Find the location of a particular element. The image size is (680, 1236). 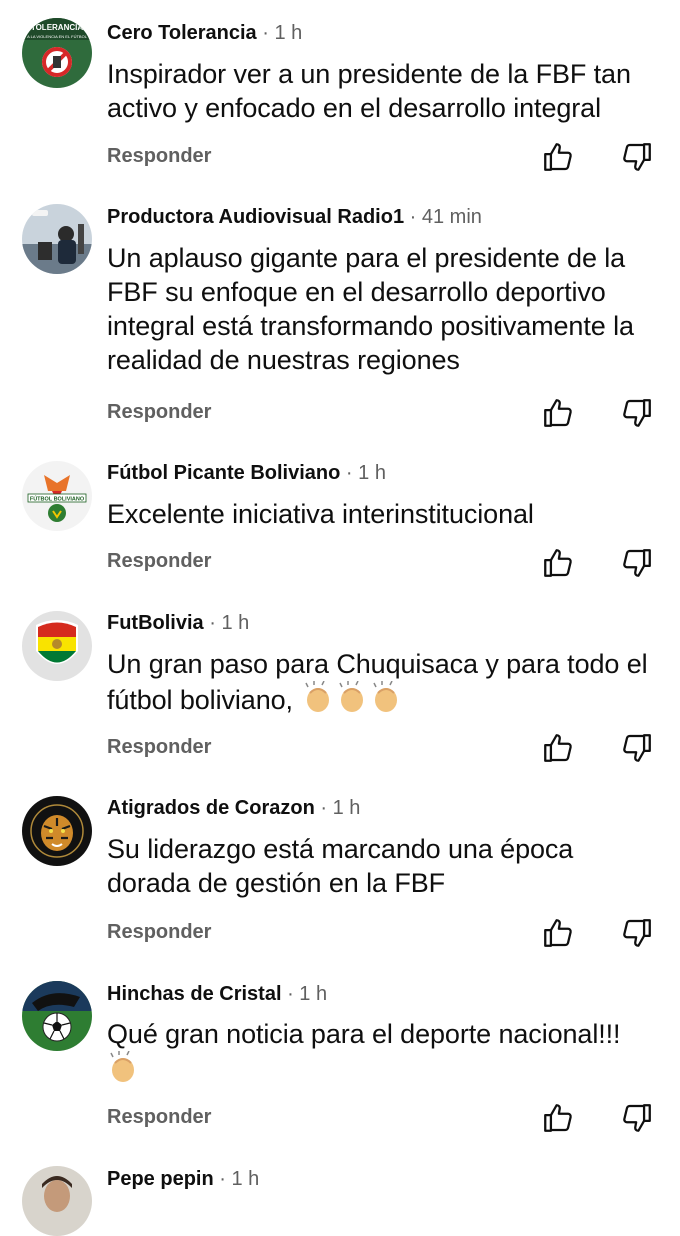

comment-meta: FutBolivia · 1 h is located at coordinates (178, 623).